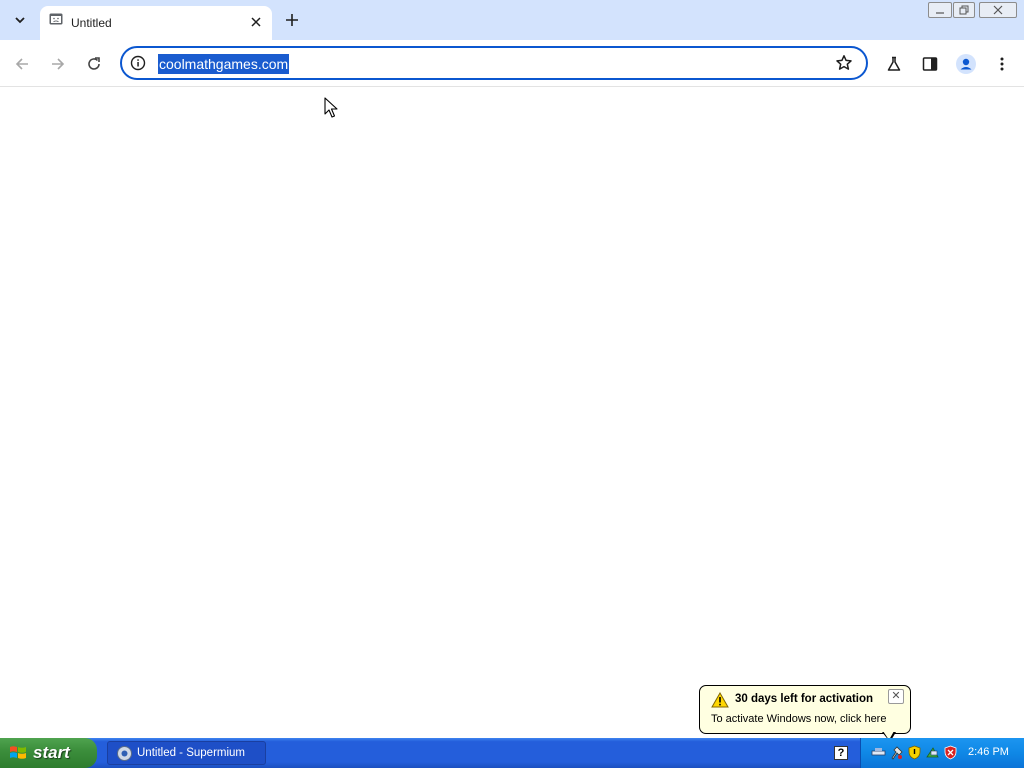  Describe the element at coordinates (124, 753) in the screenshot. I see `supermium-icon` at that location.